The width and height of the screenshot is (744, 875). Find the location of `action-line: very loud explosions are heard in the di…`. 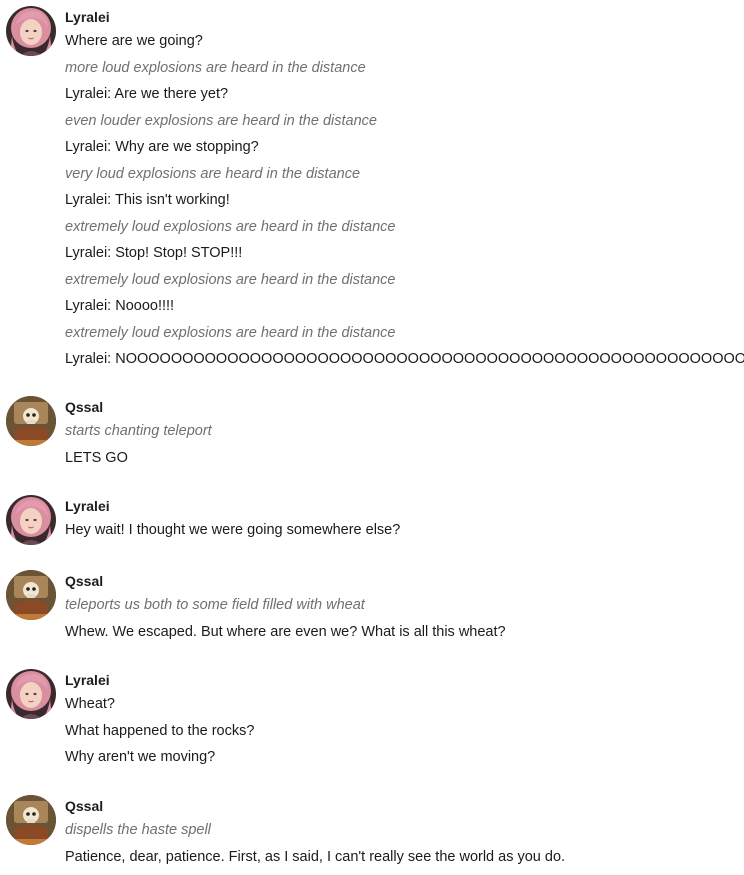

action-line: very loud explosions are heard in the di… is located at coordinates (213, 173).